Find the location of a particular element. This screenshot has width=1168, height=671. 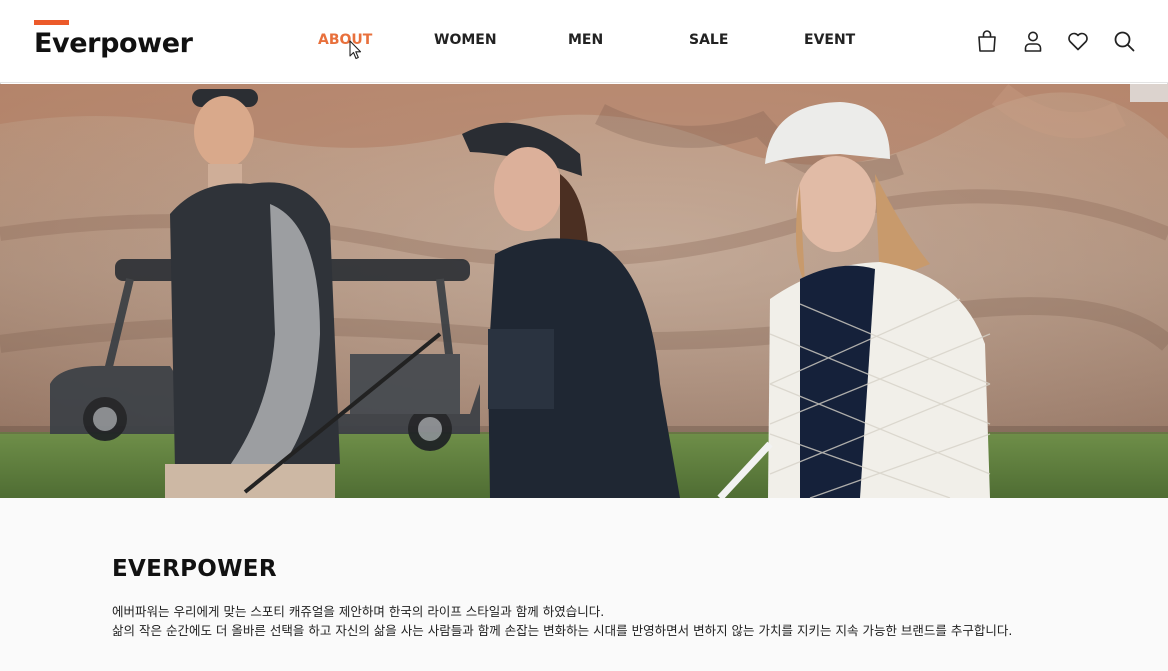

nav-men: MEN is located at coordinates (585, 40).